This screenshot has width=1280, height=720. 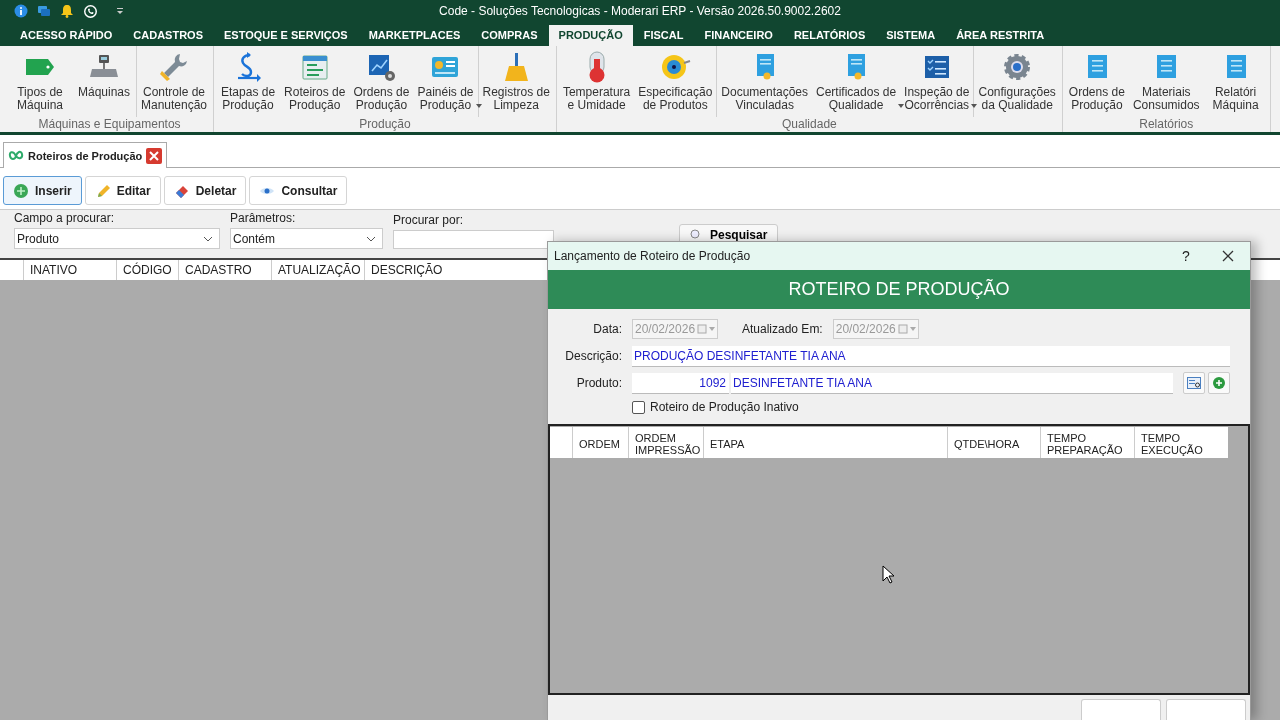 I want to click on dialog-title: Lançamento de Roteiro de Produção, so click(x=653, y=256).